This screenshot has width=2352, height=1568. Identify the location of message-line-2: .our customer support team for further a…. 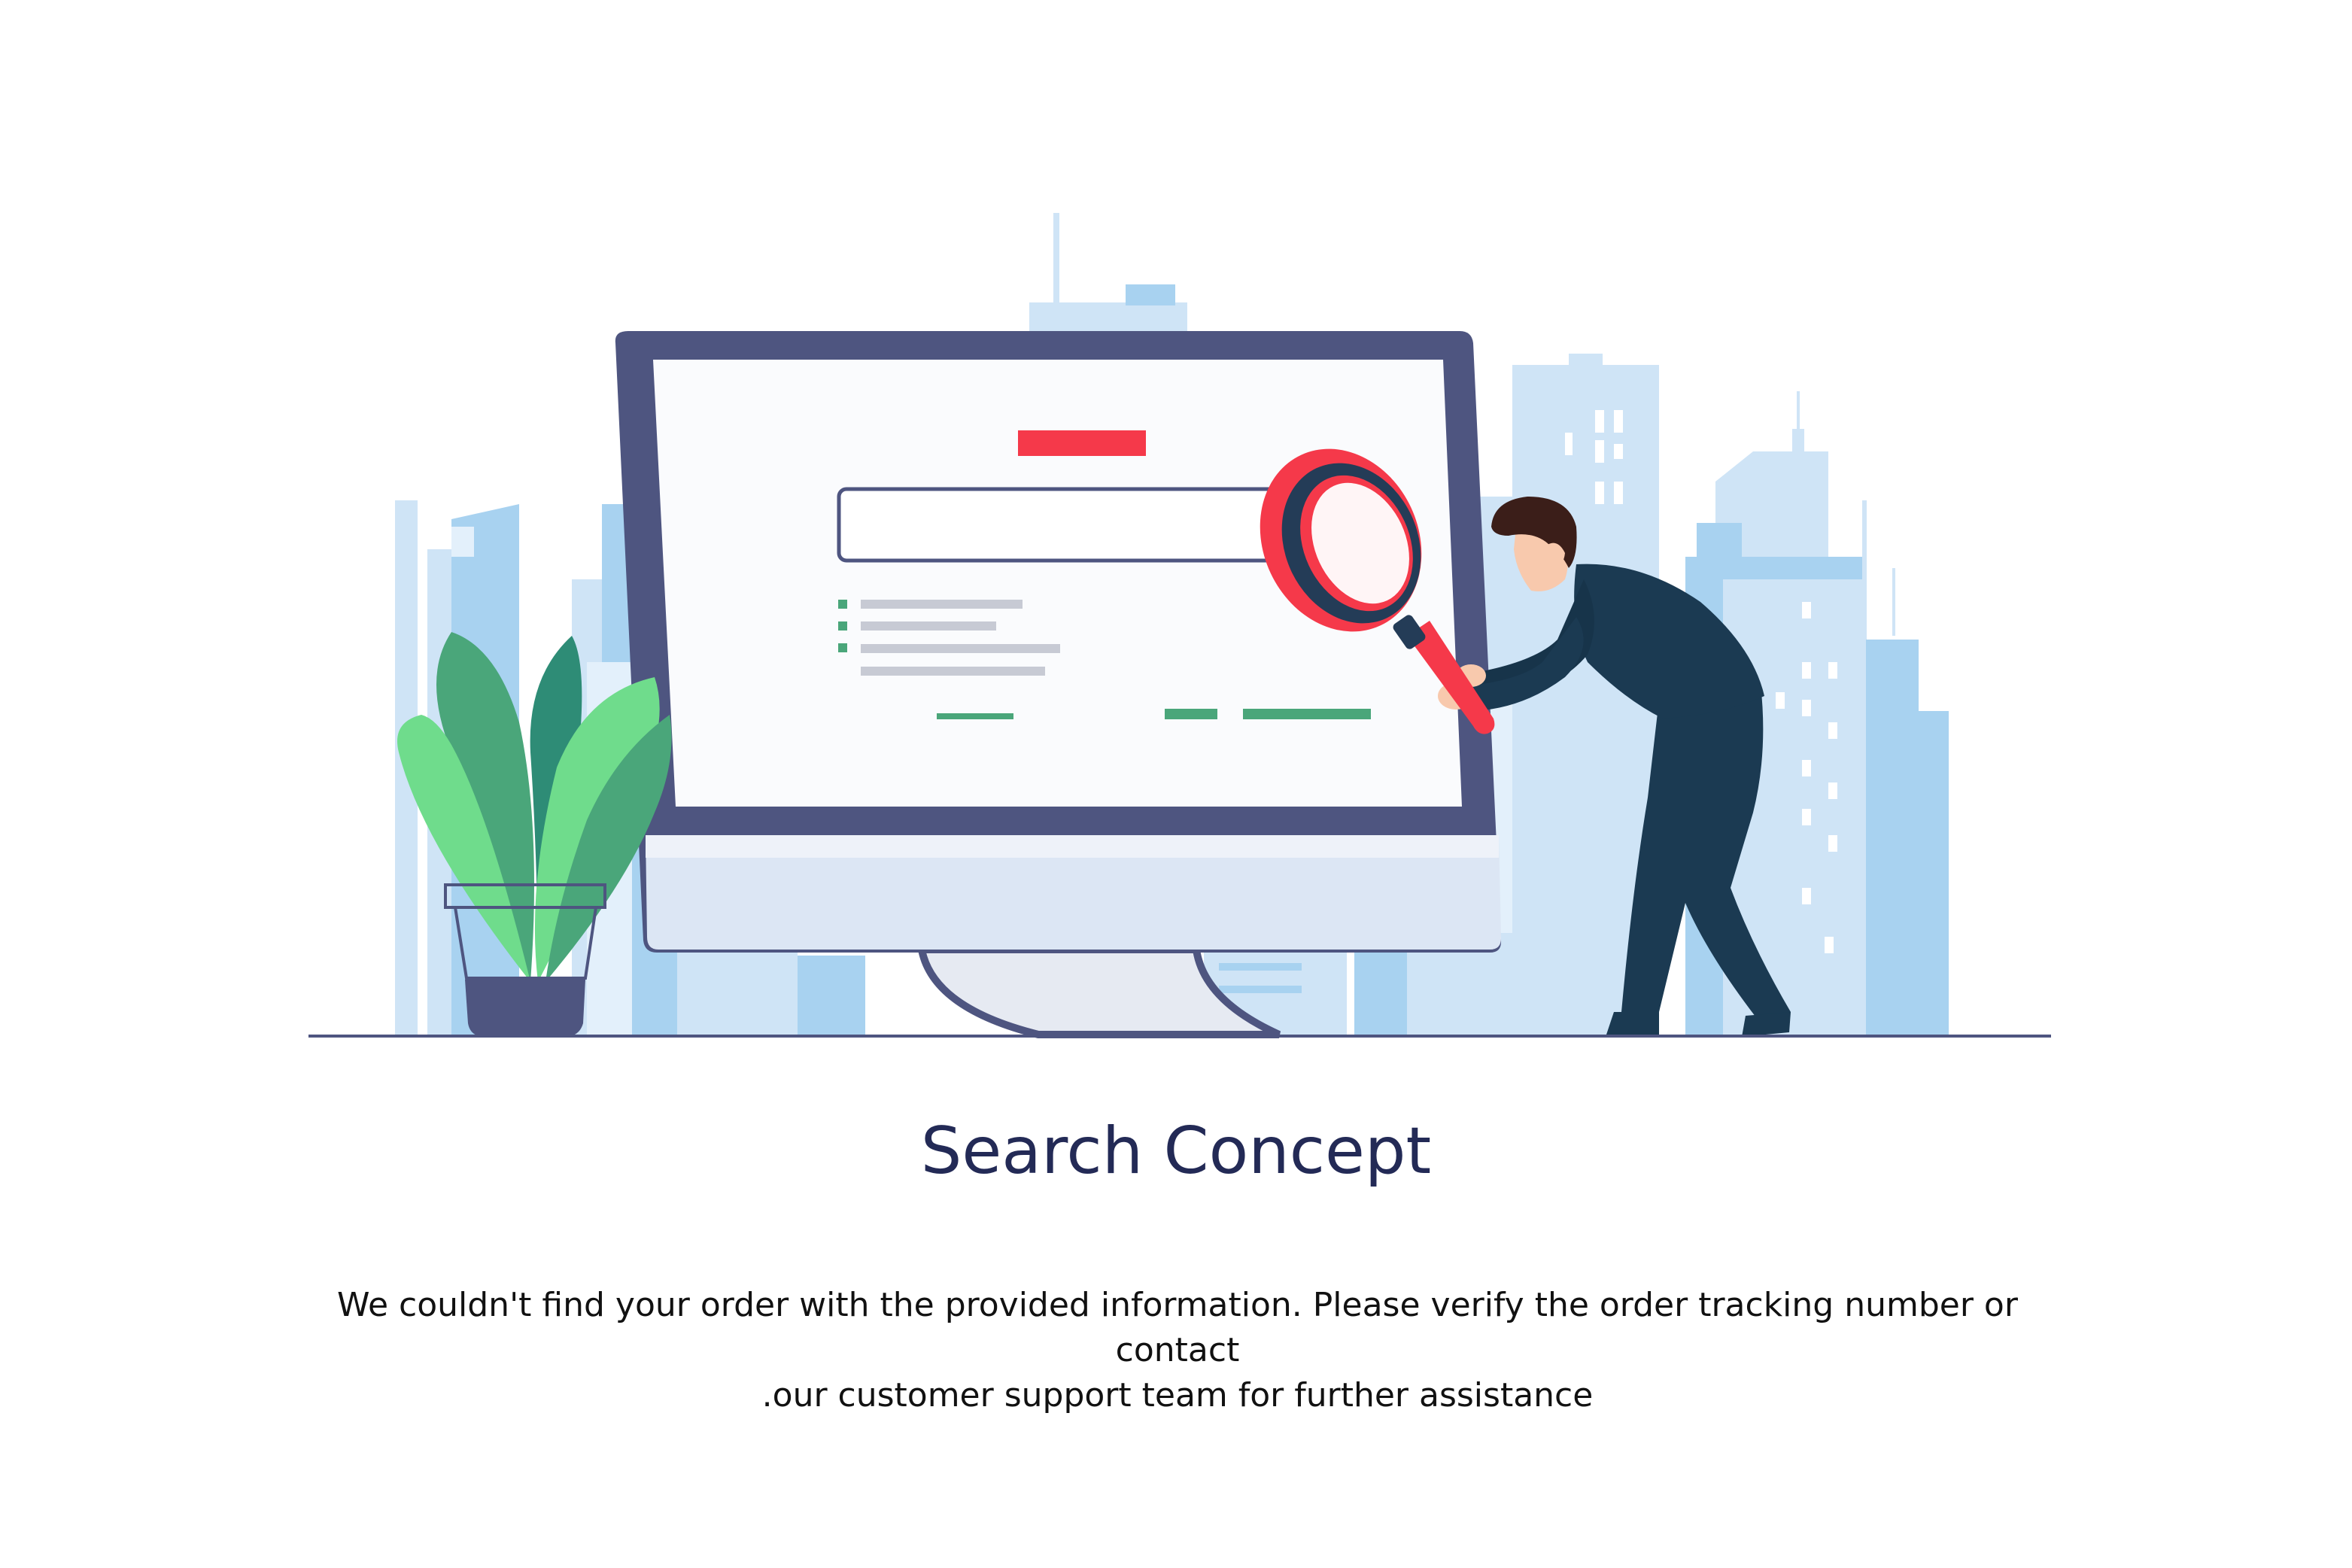
(1177, 1395).